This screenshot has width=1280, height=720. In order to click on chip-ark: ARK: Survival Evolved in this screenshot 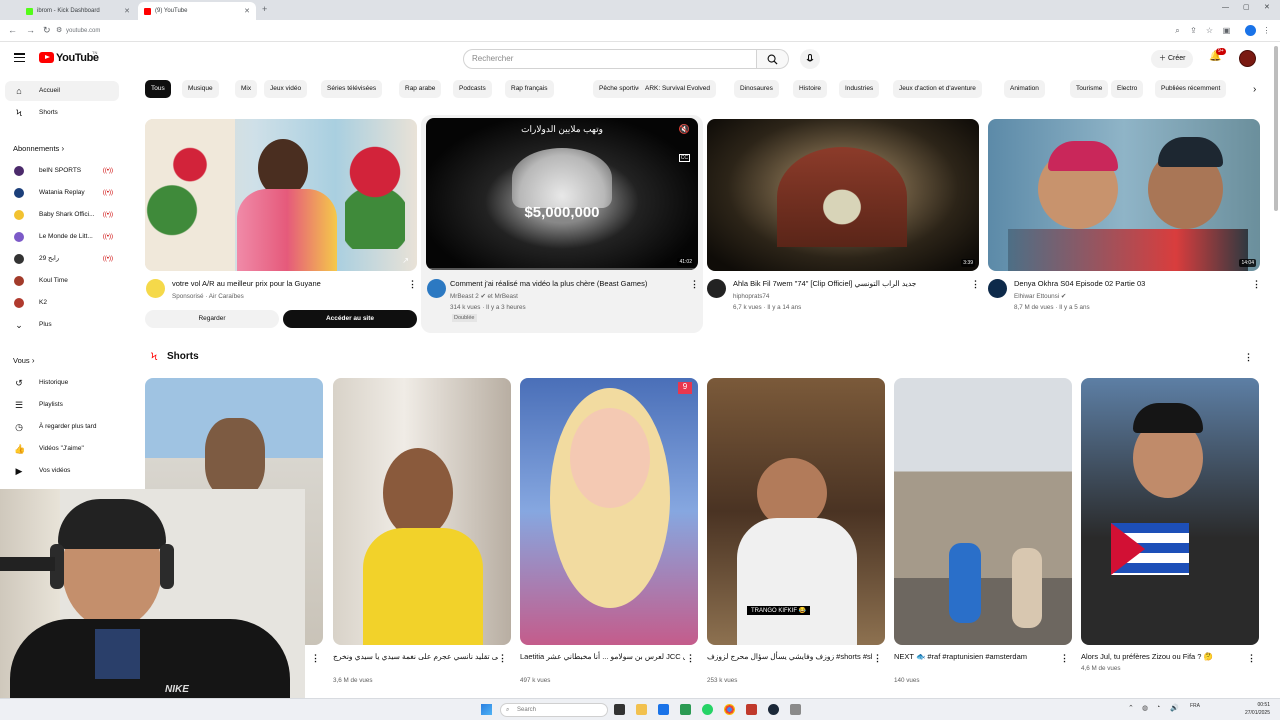, I will do `click(678, 89)`.